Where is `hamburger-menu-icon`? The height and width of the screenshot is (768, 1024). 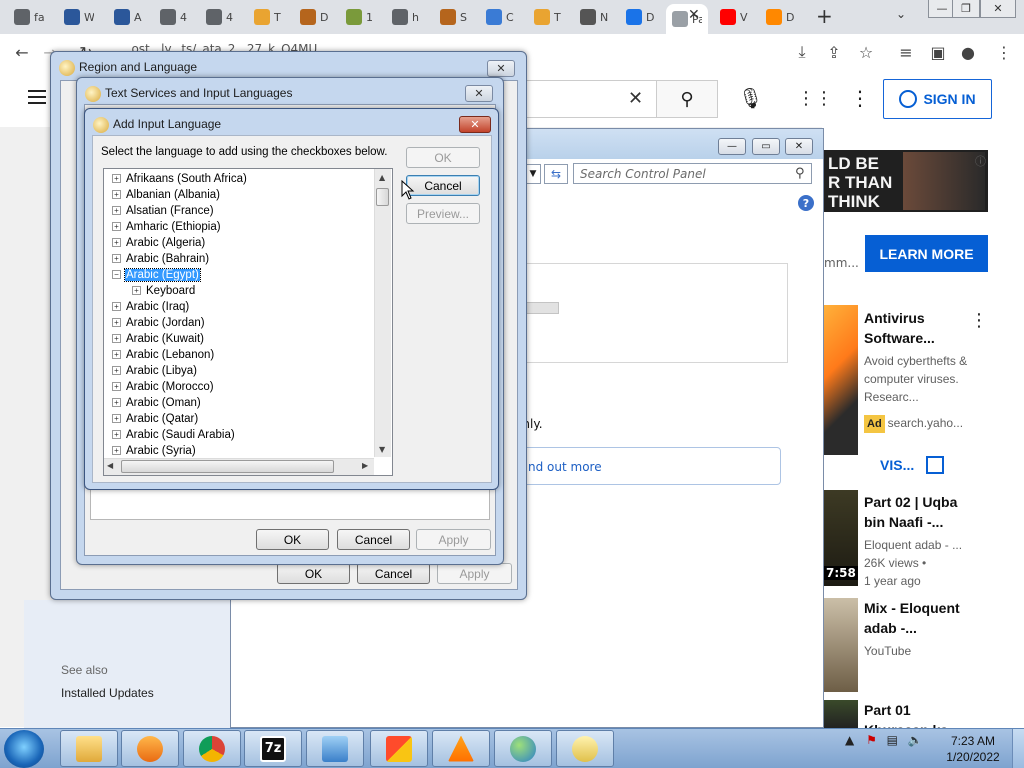
hamburger-menu-icon is located at coordinates (37, 97).